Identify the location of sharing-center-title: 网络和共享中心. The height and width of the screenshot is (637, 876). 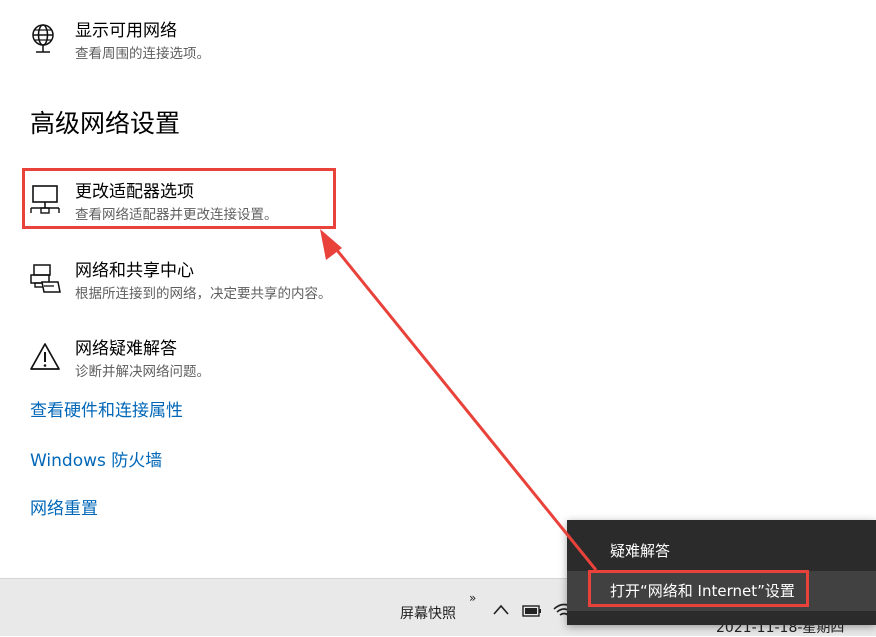
(134, 271).